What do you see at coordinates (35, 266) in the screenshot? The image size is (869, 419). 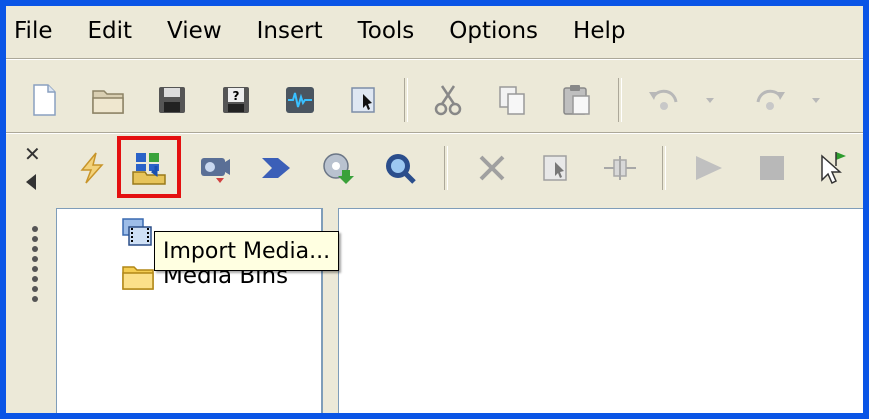 I see `gripper-dots-icon` at bounding box center [35, 266].